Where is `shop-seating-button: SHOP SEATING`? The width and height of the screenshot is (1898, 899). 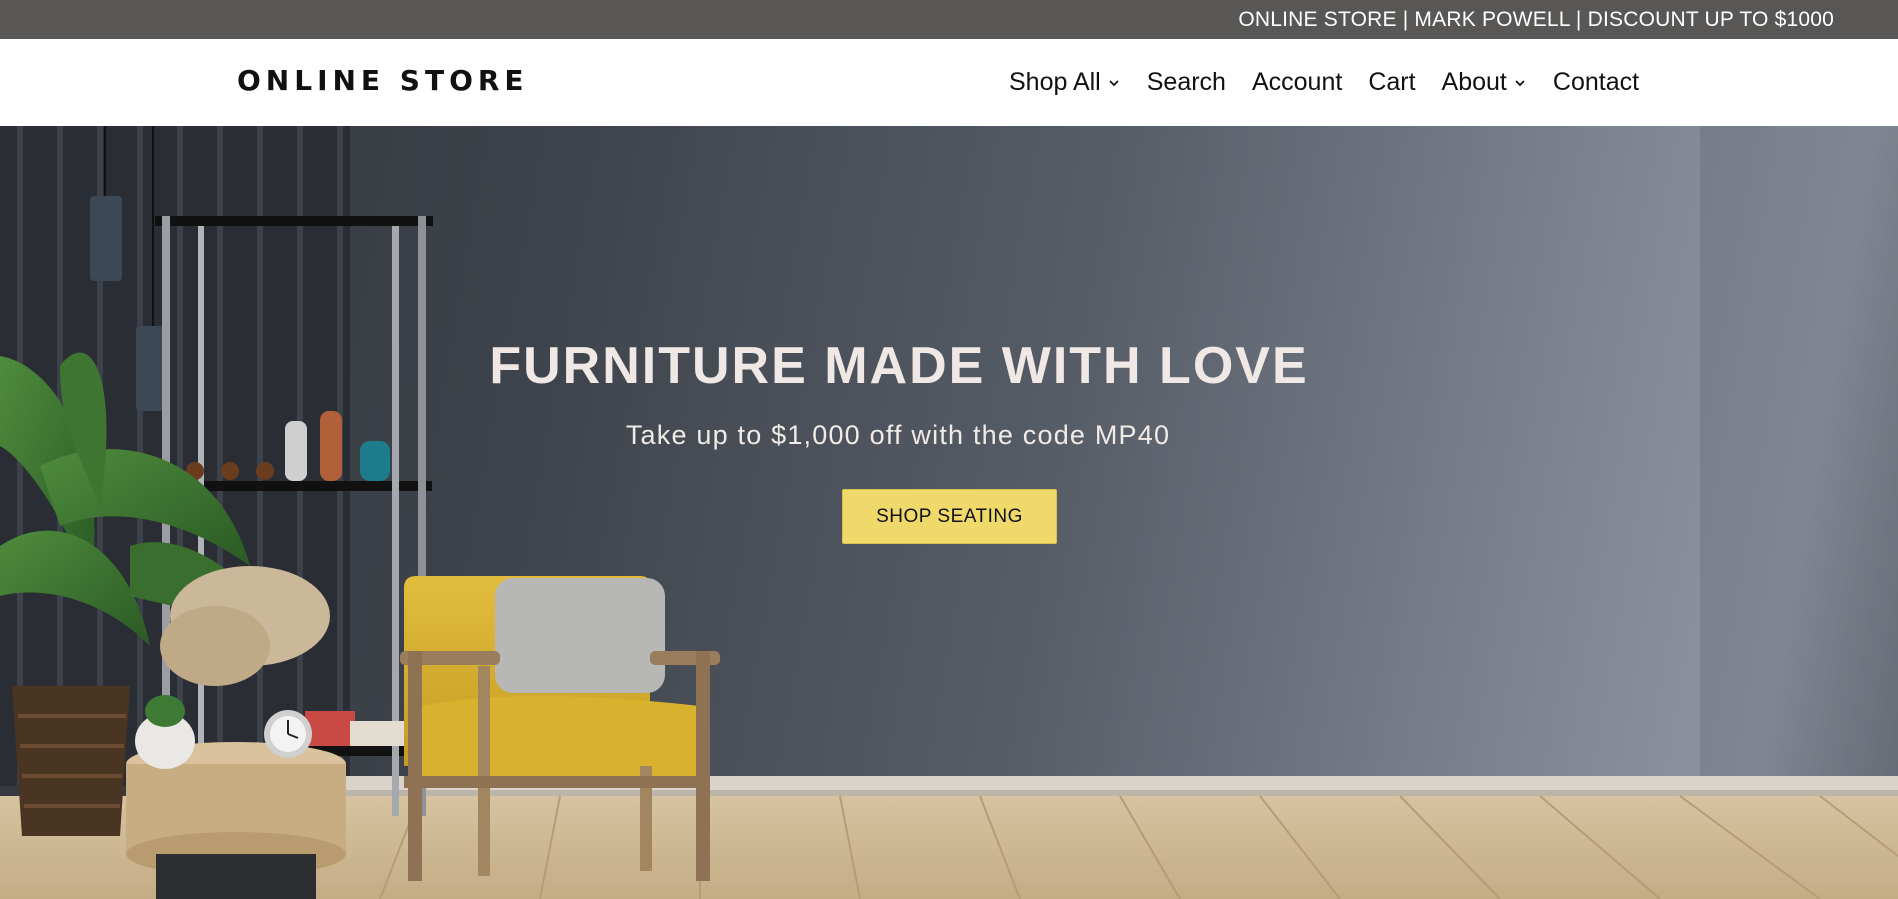
shop-seating-button: SHOP SEATING is located at coordinates (949, 516).